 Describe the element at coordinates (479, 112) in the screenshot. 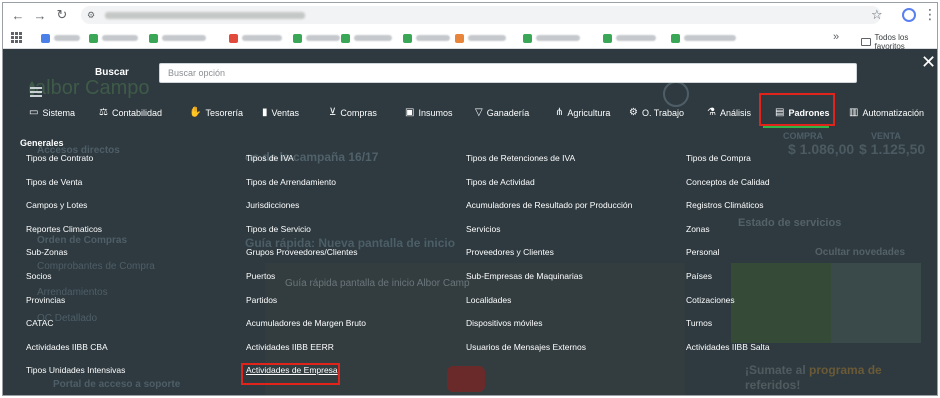

I see `cow-icon: ▽` at that location.